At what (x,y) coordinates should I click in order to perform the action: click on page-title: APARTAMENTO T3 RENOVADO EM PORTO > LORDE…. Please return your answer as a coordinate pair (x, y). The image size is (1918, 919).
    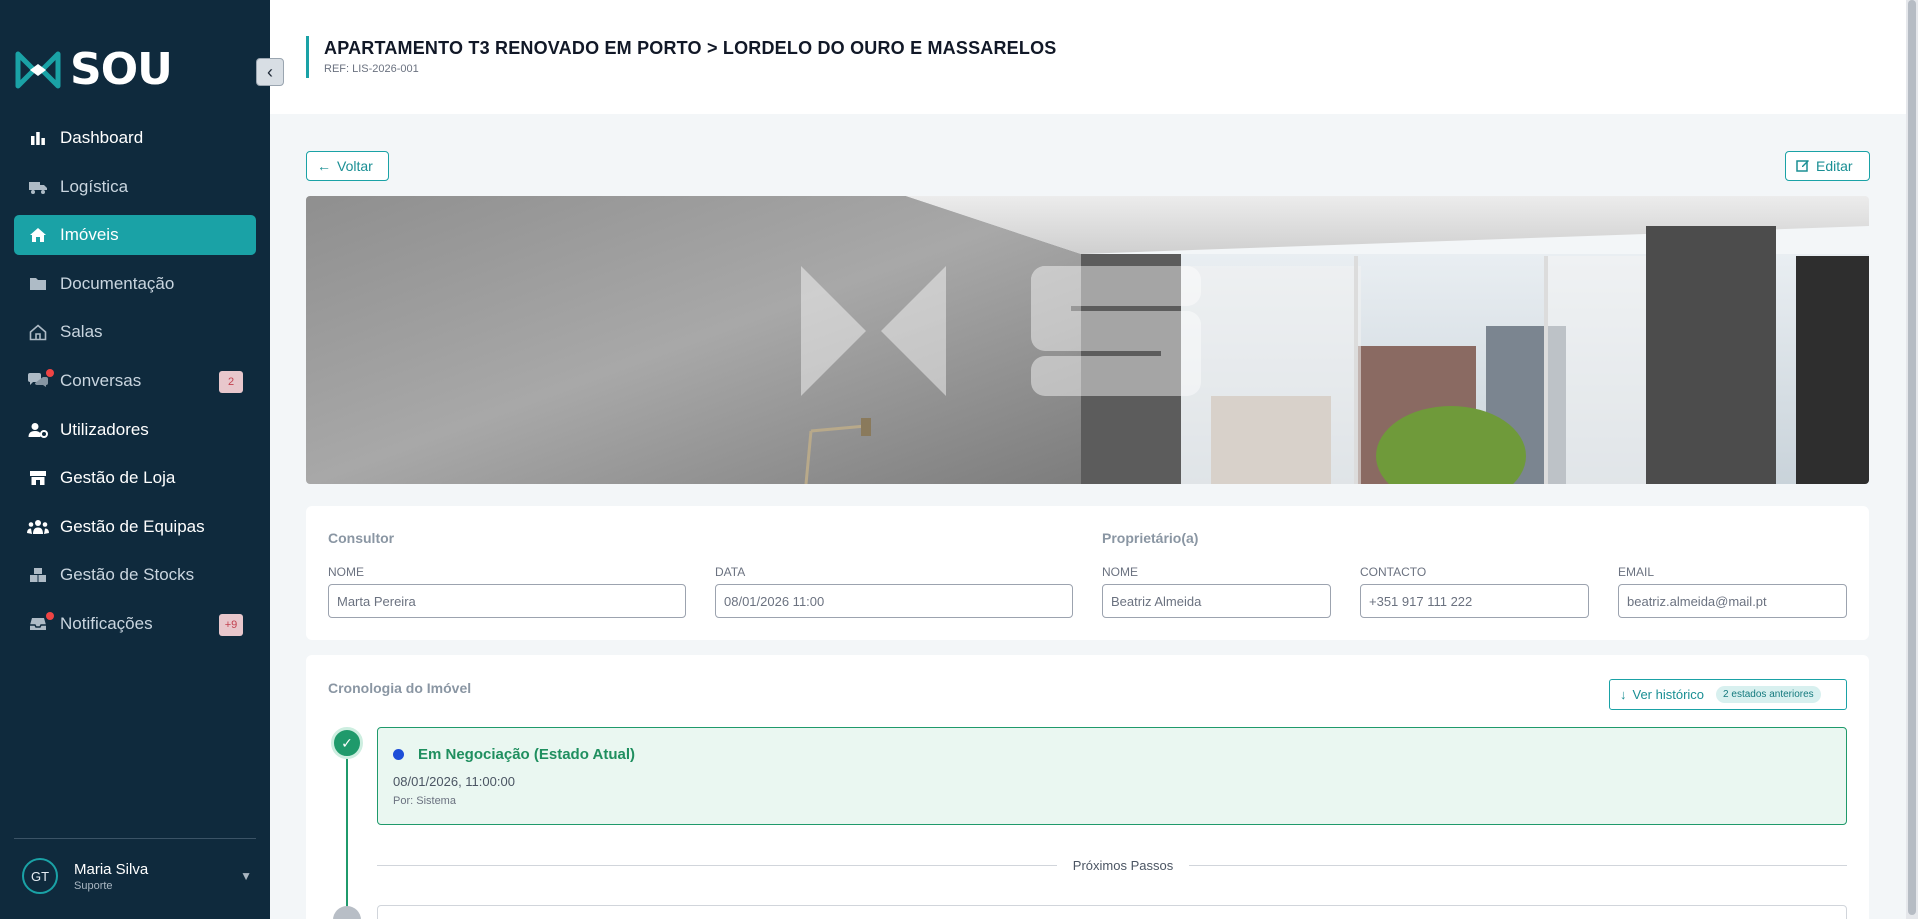
    Looking at the image, I should click on (690, 48).